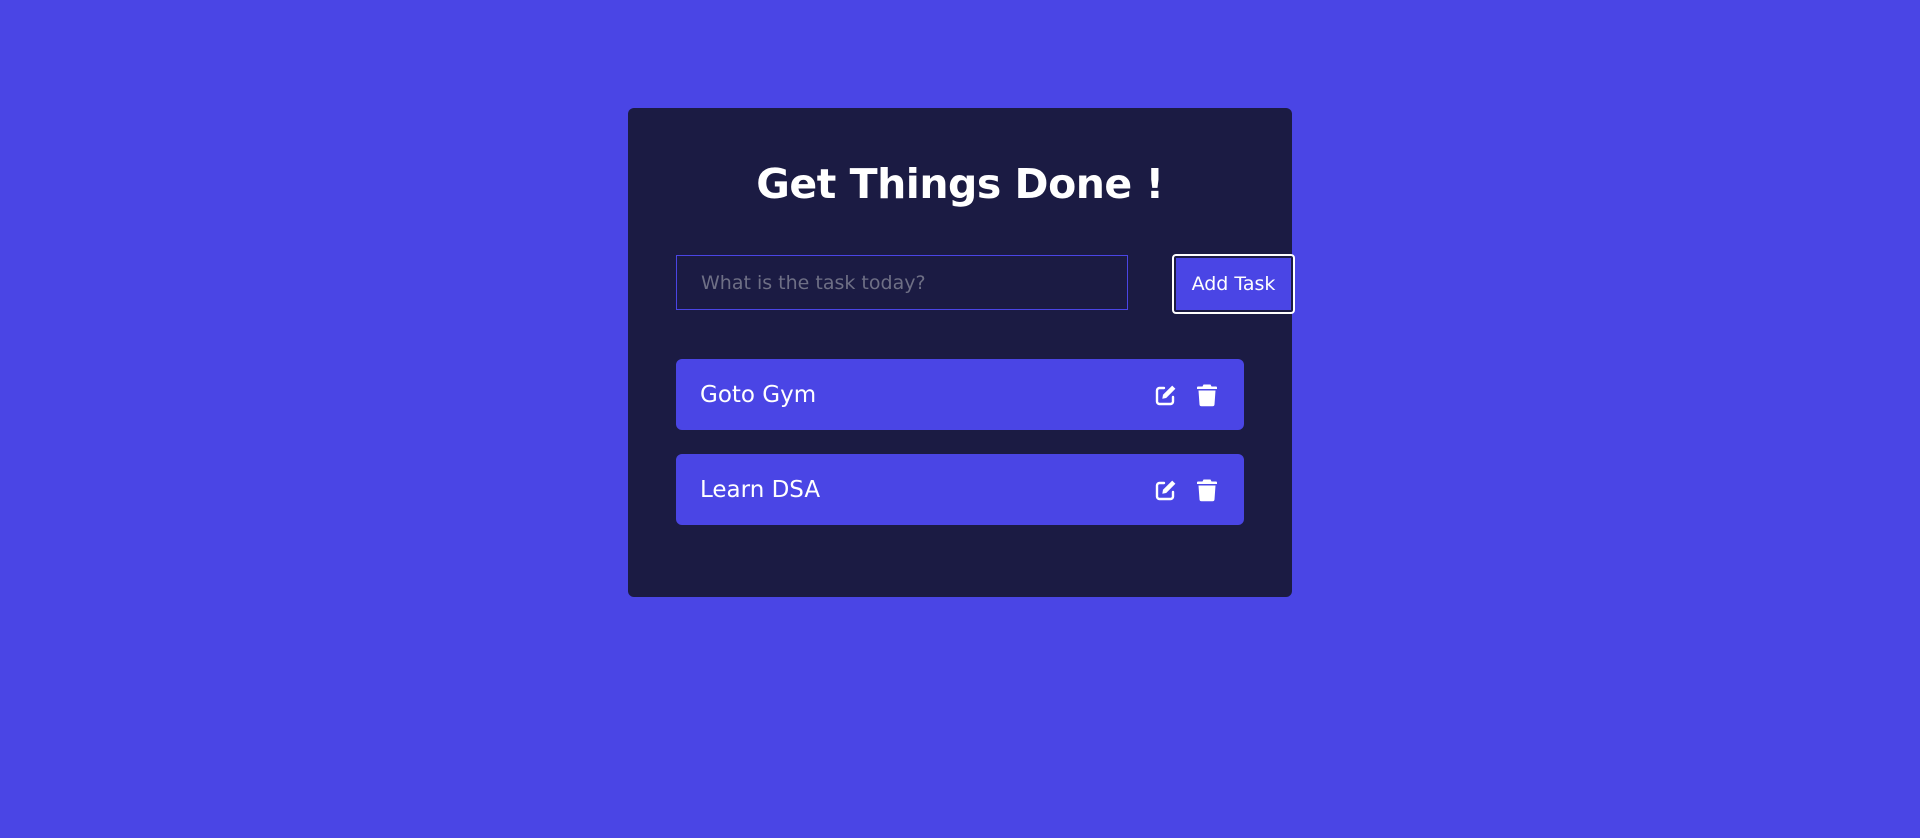 The height and width of the screenshot is (838, 1920). Describe the element at coordinates (1233, 284) in the screenshot. I see `add-task-button: Add Task` at that location.